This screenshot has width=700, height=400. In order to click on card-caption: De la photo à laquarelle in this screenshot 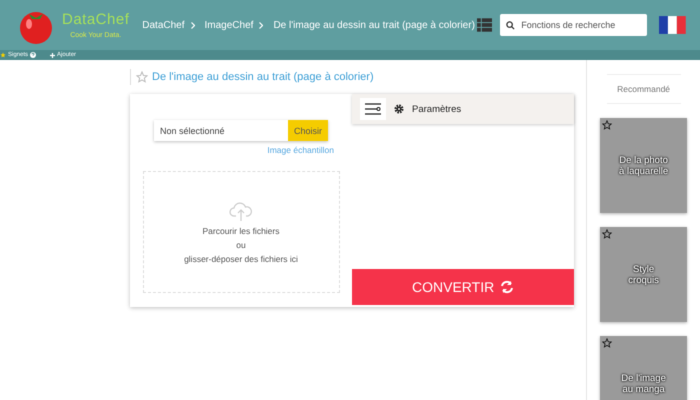, I will do `click(643, 165)`.